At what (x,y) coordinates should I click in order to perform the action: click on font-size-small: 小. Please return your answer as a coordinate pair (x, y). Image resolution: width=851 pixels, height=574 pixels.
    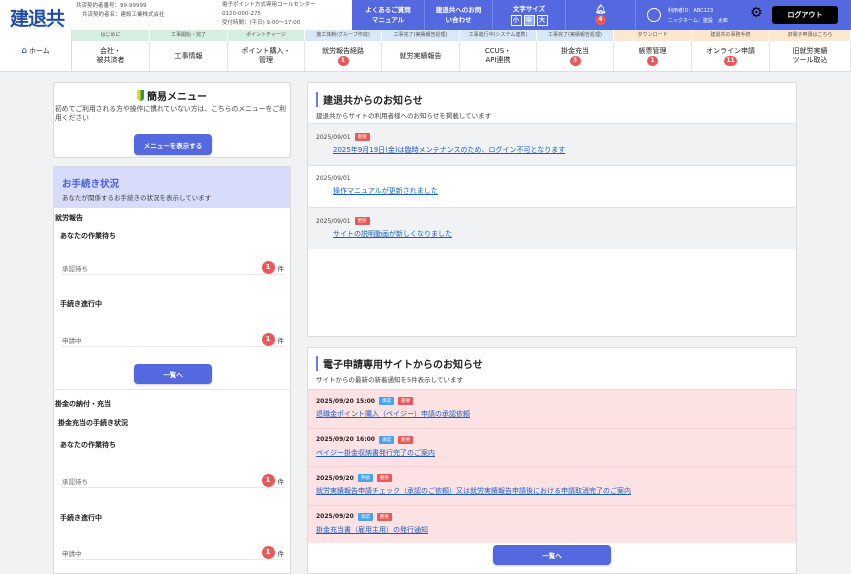
    Looking at the image, I should click on (516, 20).